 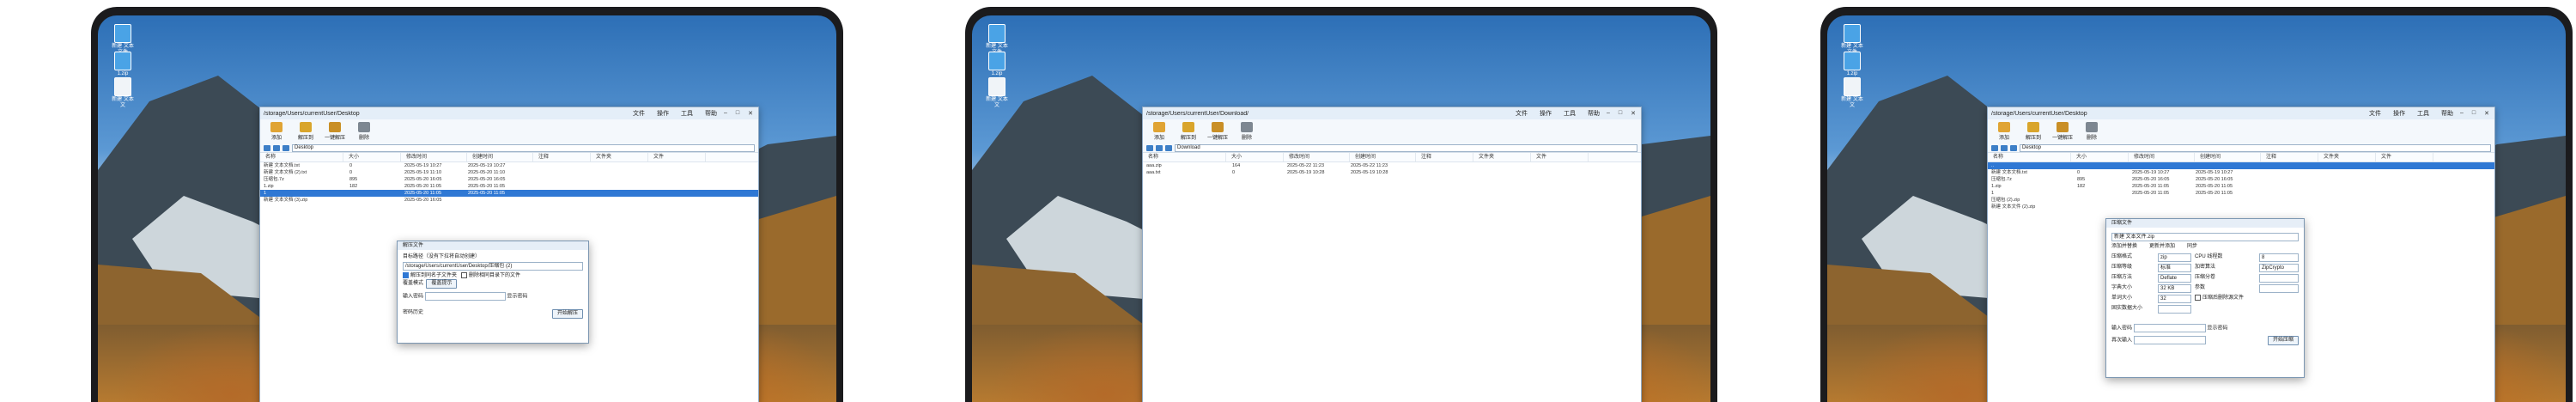 What do you see at coordinates (2205, 237) in the screenshot?
I see `archive-name-input: 新建 文本文件.zip` at bounding box center [2205, 237].